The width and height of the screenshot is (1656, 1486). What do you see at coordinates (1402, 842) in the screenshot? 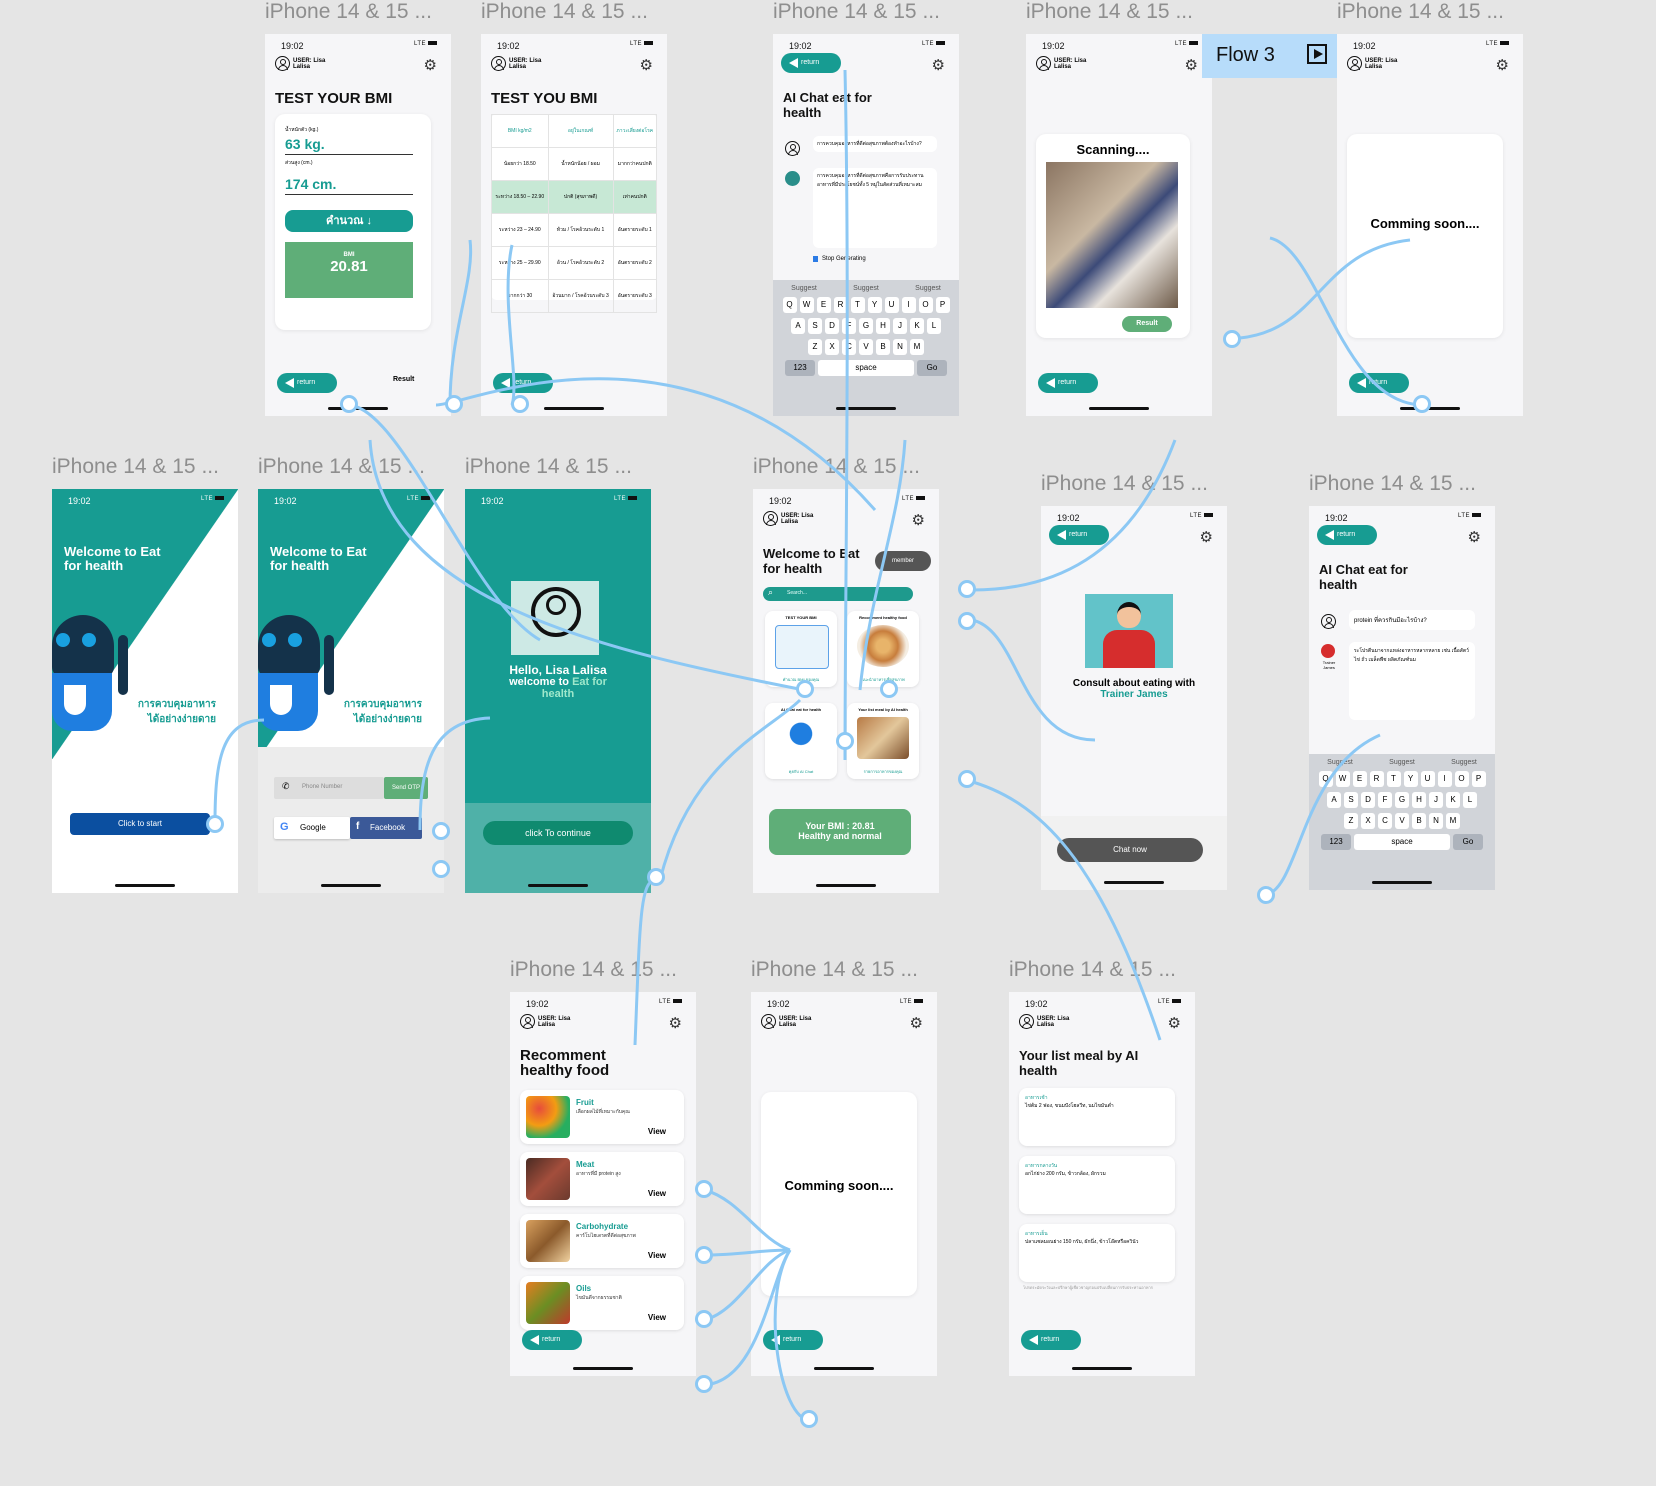
I see `space-key: space` at bounding box center [1402, 842].